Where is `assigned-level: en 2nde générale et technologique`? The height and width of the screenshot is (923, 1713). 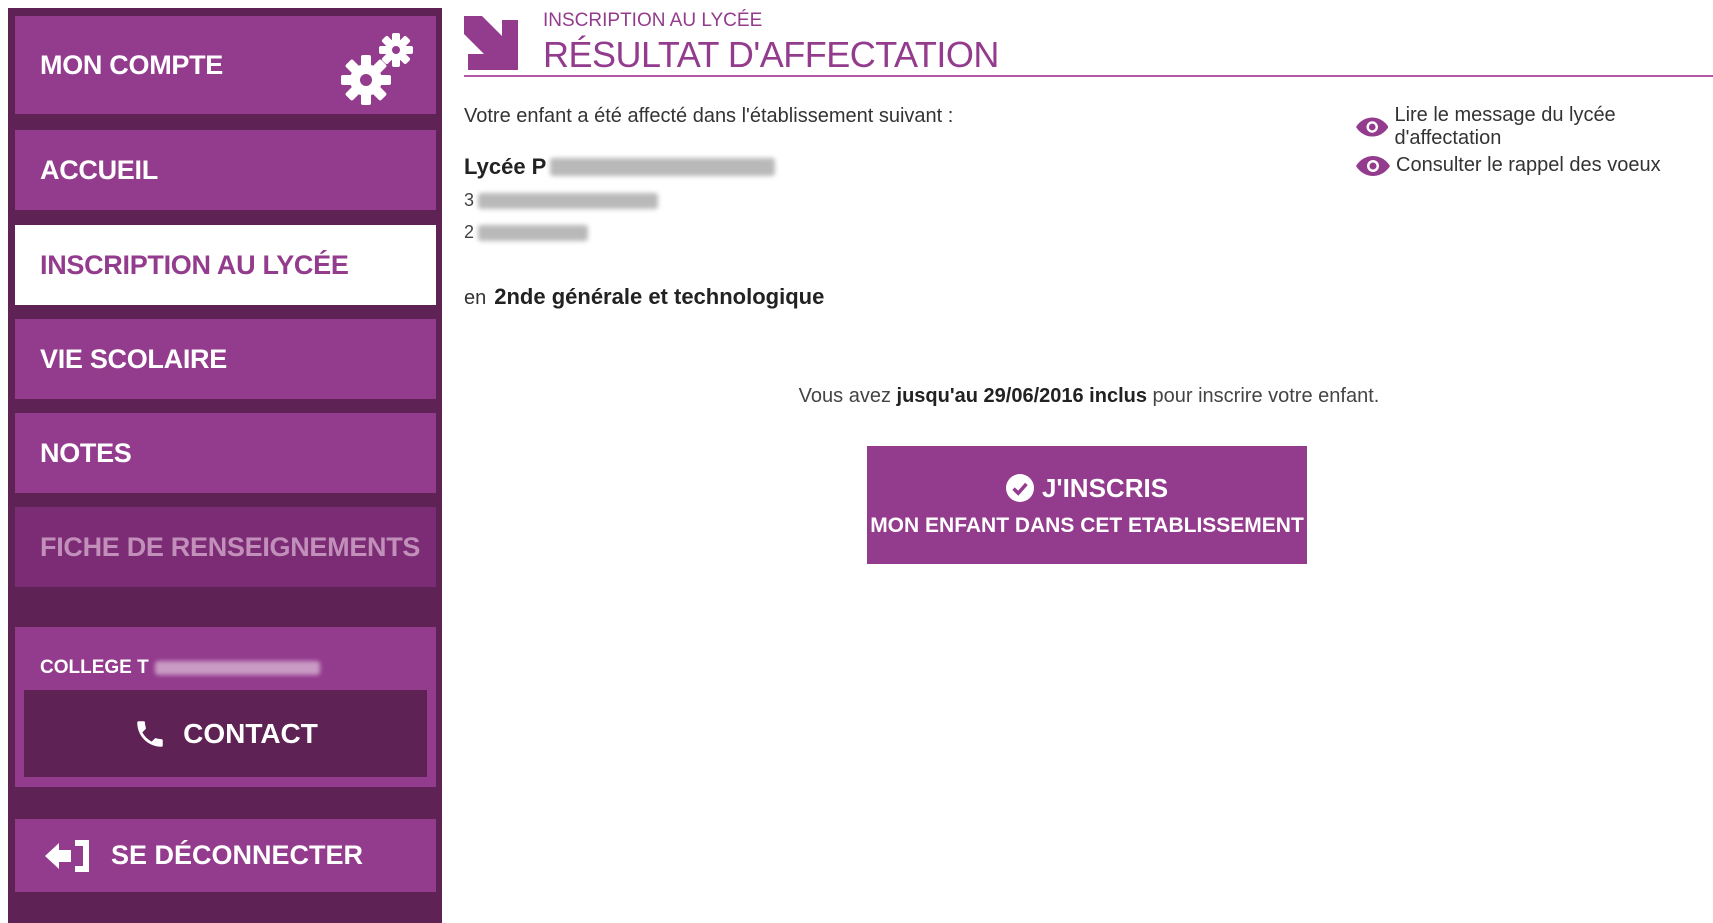 assigned-level: en 2nde générale et technologique is located at coordinates (644, 296).